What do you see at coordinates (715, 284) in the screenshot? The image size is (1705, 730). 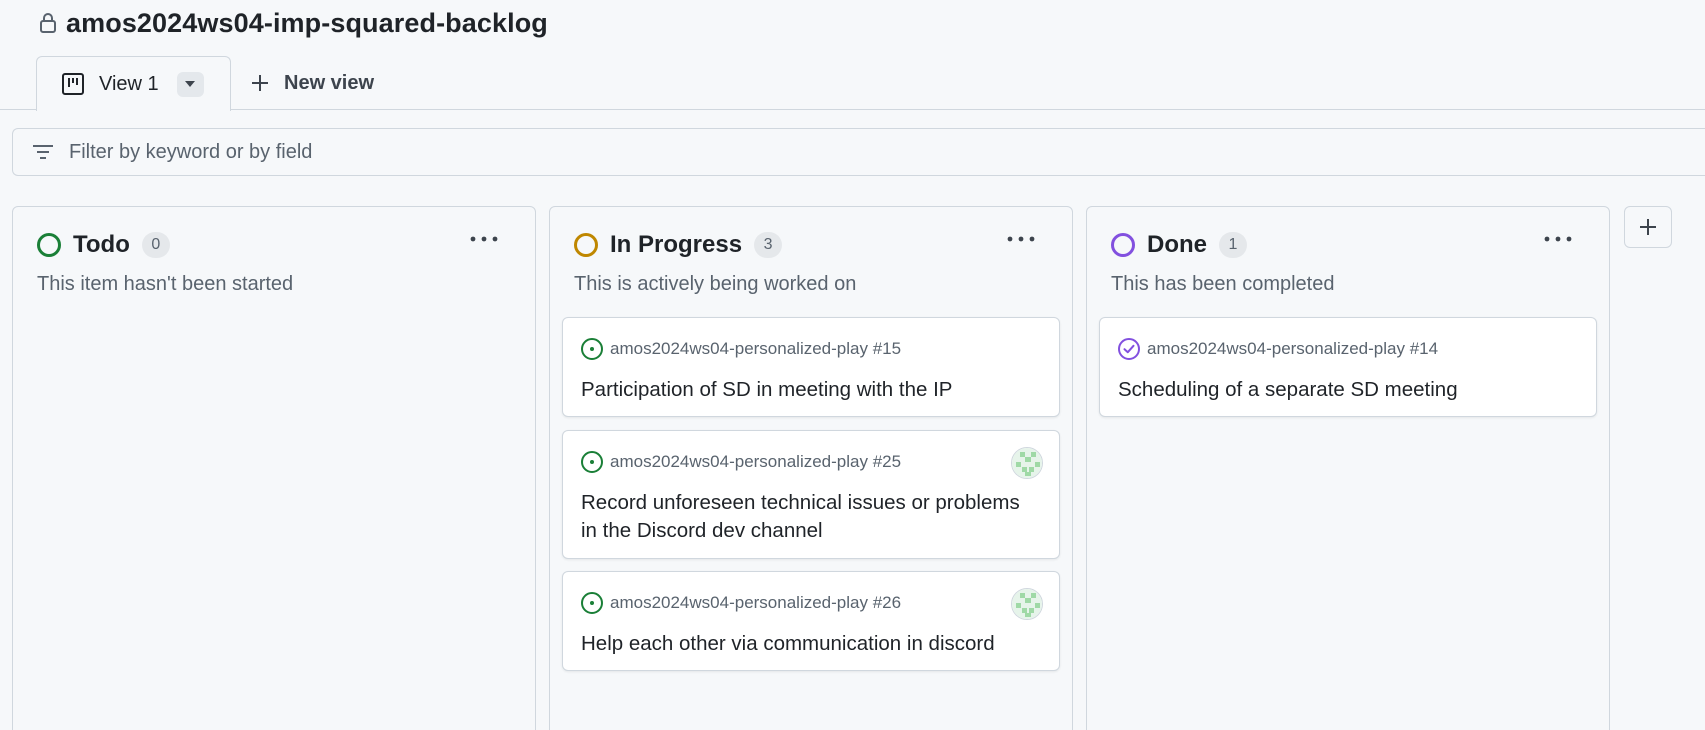 I see `column-description: This is actively being worked on` at bounding box center [715, 284].